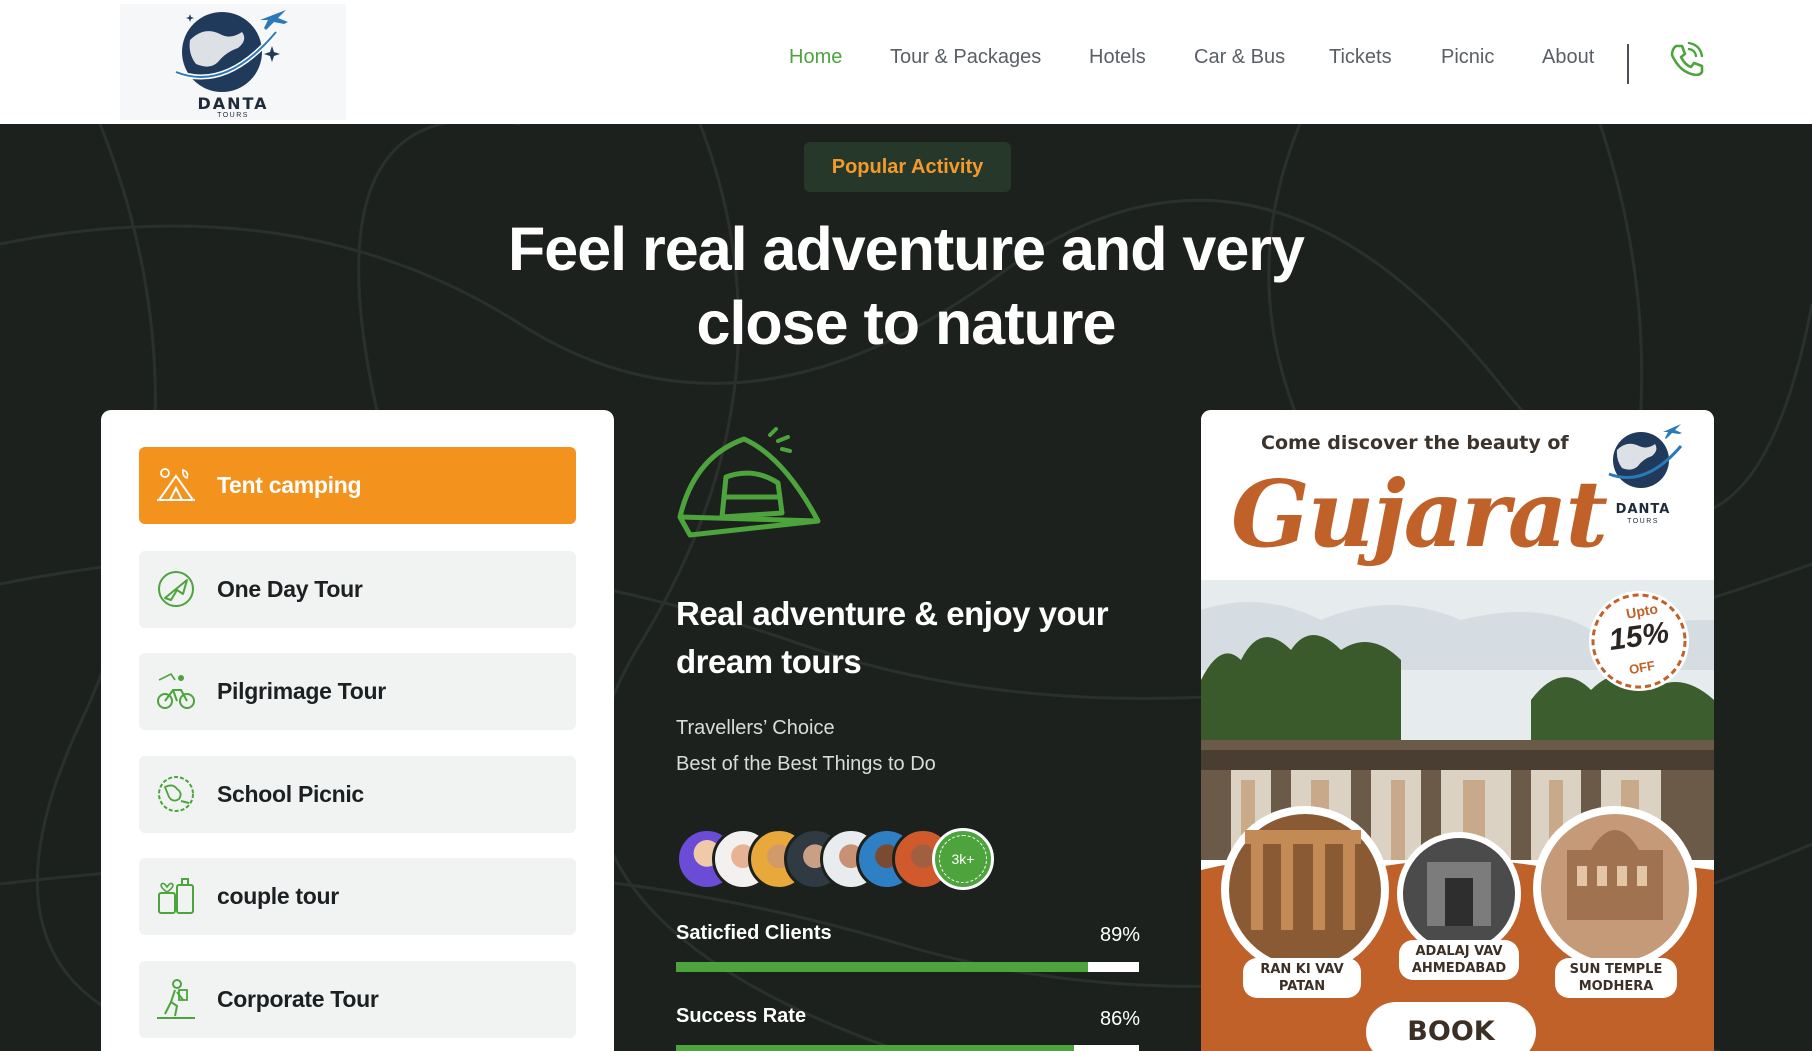 This screenshot has width=1812, height=1051. I want to click on headline-line-1: Feel real adventure and very, so click(906, 249).